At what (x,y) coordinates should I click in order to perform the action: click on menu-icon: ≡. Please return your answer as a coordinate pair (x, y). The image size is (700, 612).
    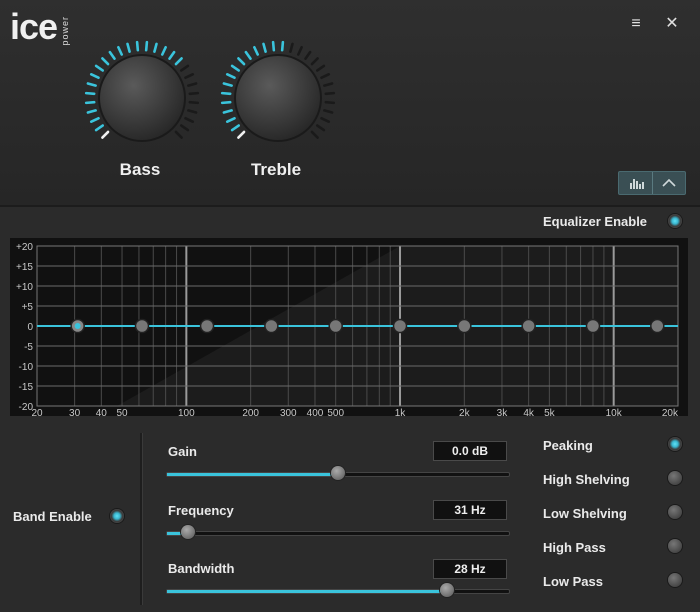
    Looking at the image, I should click on (636, 24).